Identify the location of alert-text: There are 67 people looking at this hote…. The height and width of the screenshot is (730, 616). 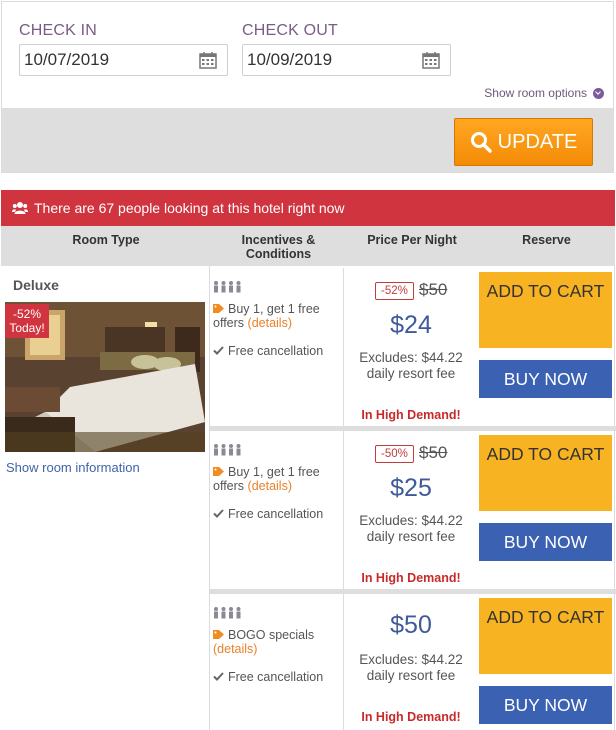
(189, 208).